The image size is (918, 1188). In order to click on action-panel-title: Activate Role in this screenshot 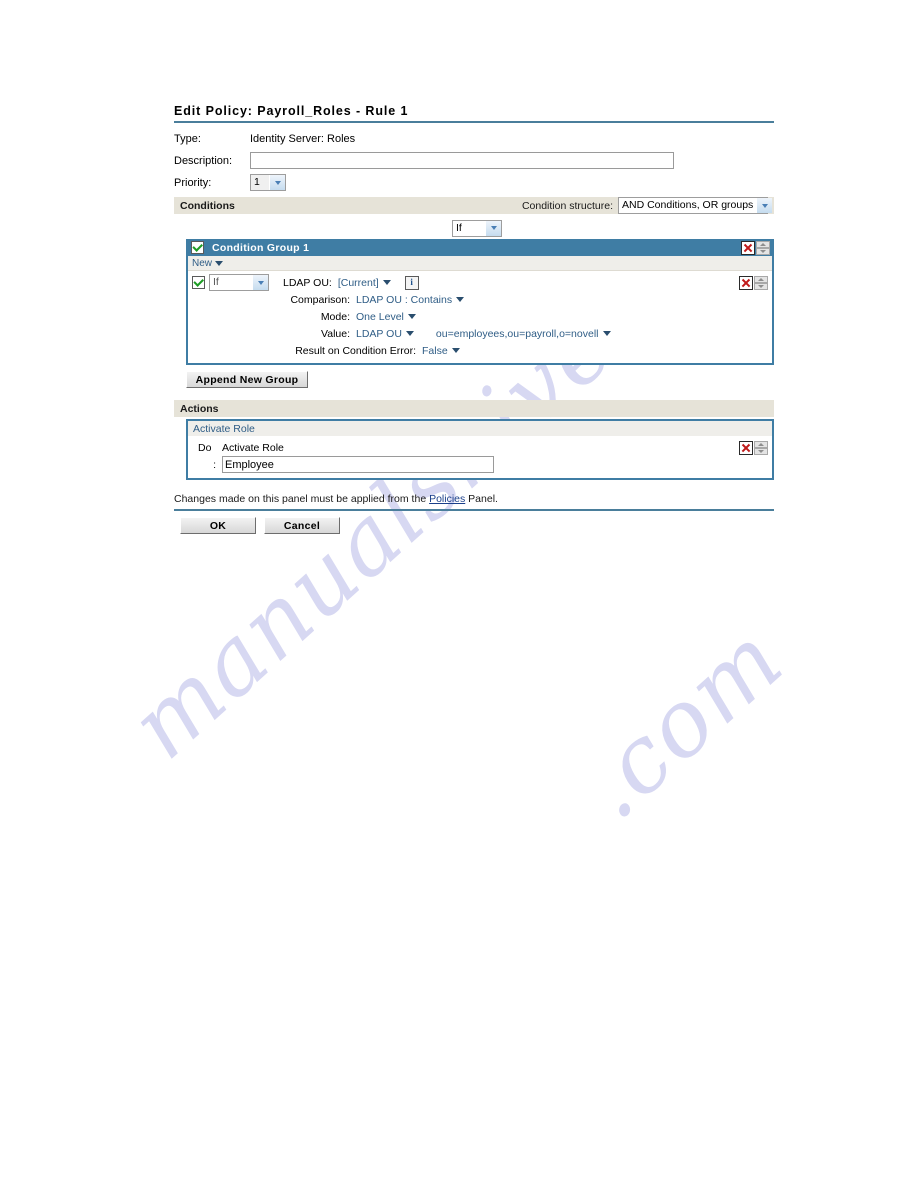, I will do `click(224, 428)`.